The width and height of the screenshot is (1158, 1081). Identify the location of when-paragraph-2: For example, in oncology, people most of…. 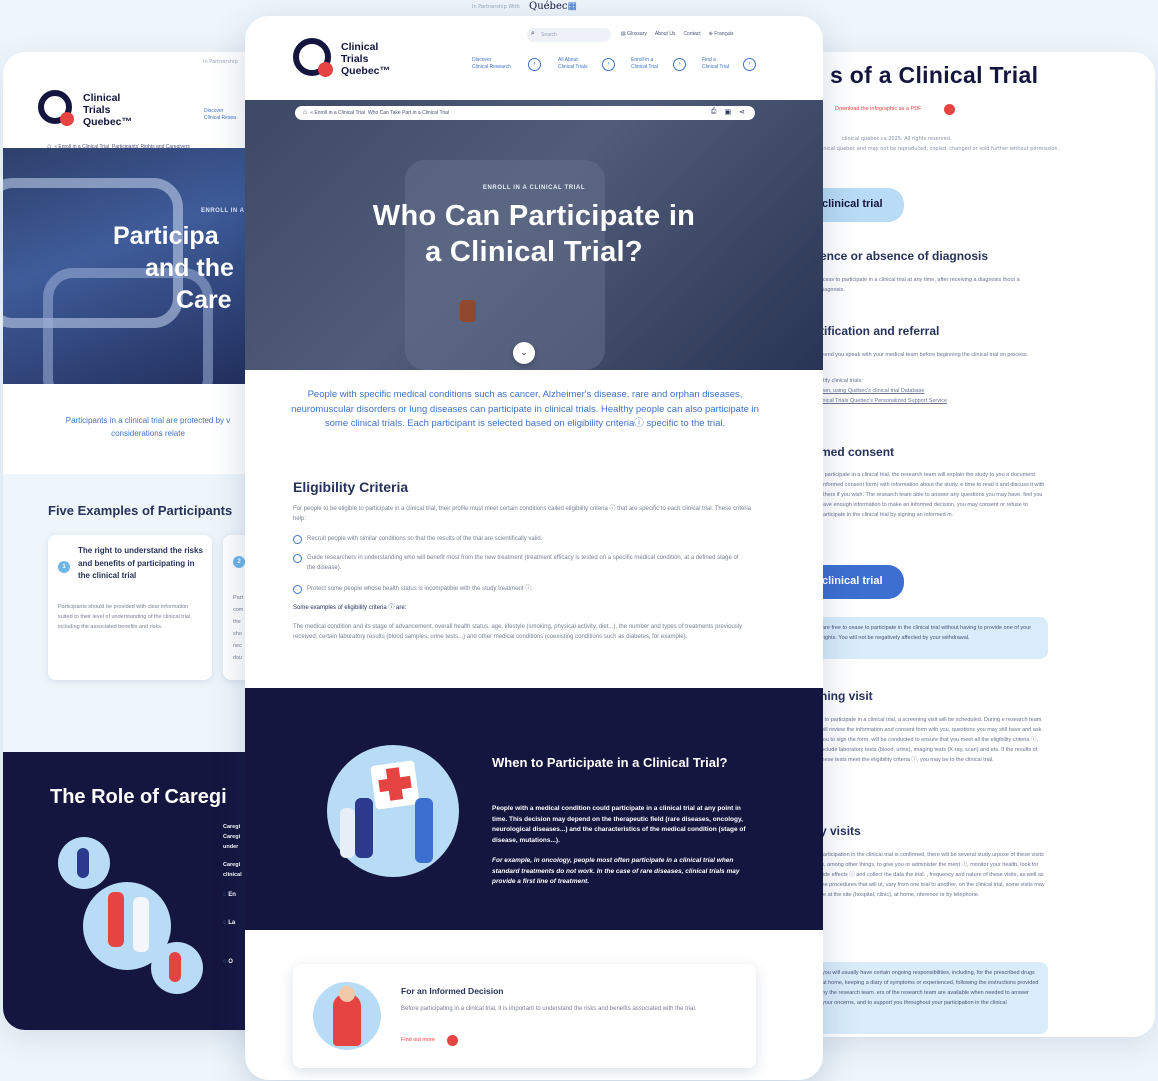
(616, 871).